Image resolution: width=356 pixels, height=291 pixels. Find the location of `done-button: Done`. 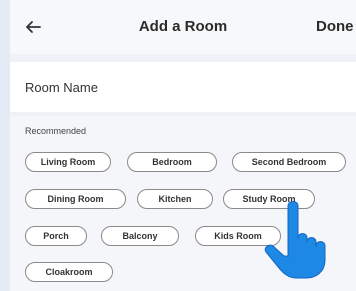

done-button: Done is located at coordinates (335, 26).